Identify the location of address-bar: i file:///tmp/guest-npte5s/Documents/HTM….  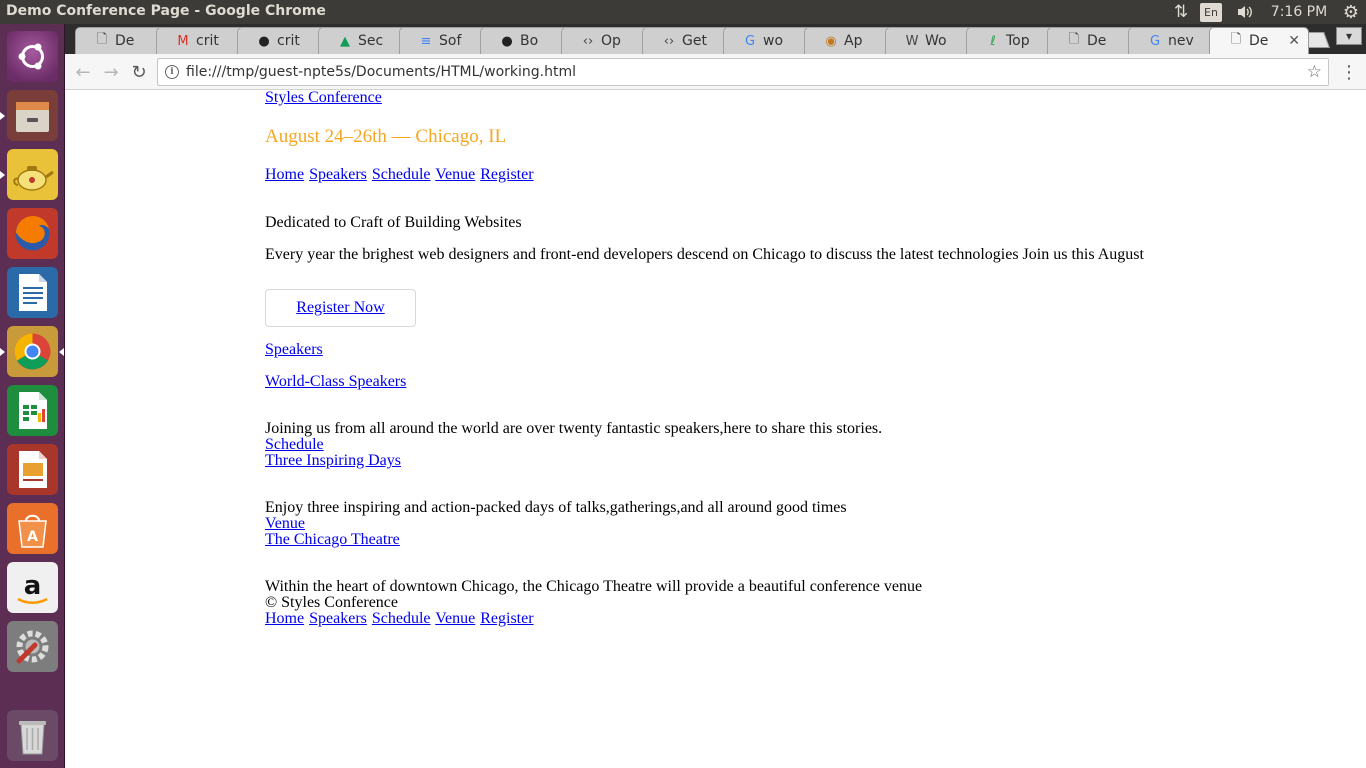
(743, 72).